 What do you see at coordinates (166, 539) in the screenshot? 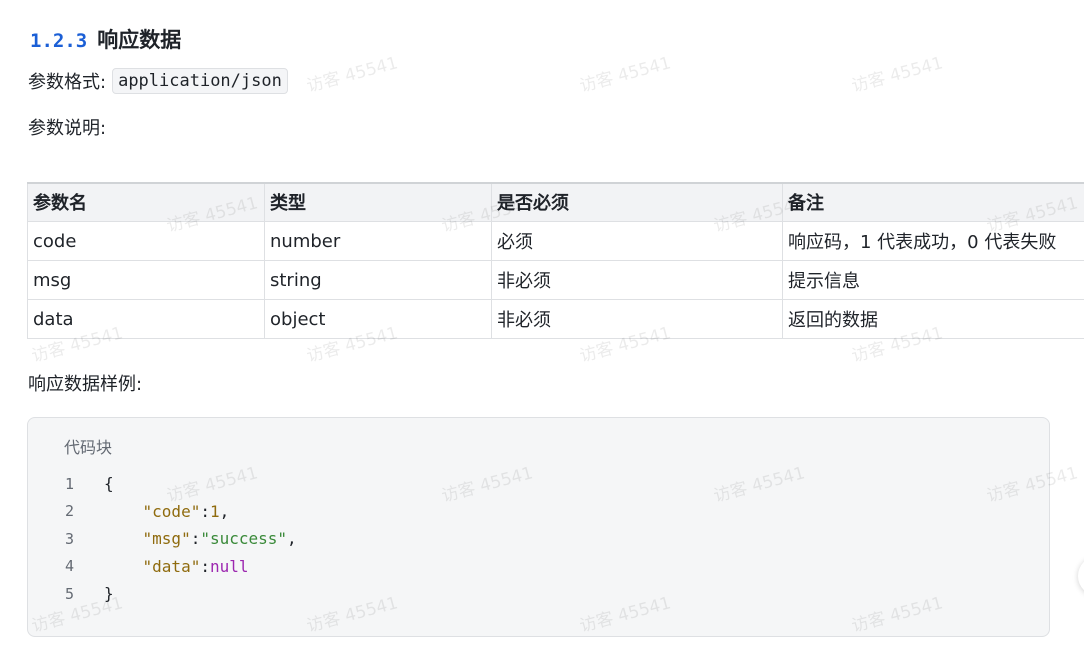
I see `code-token: "msg"` at bounding box center [166, 539].